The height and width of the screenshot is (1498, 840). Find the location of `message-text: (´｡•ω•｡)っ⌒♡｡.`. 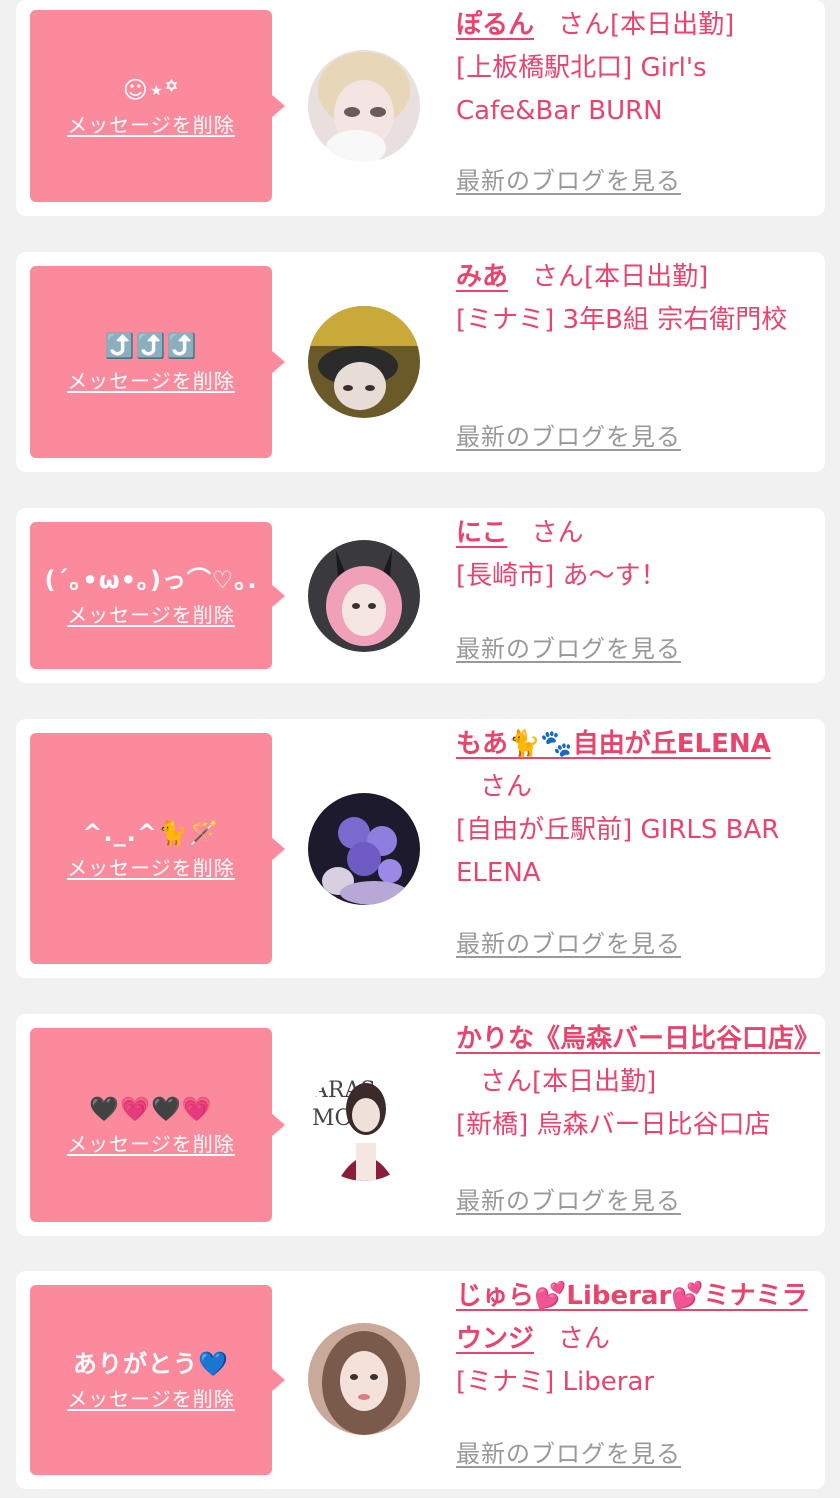

message-text: (´｡•ω•｡)っ⌒♡｡. is located at coordinates (151, 579).